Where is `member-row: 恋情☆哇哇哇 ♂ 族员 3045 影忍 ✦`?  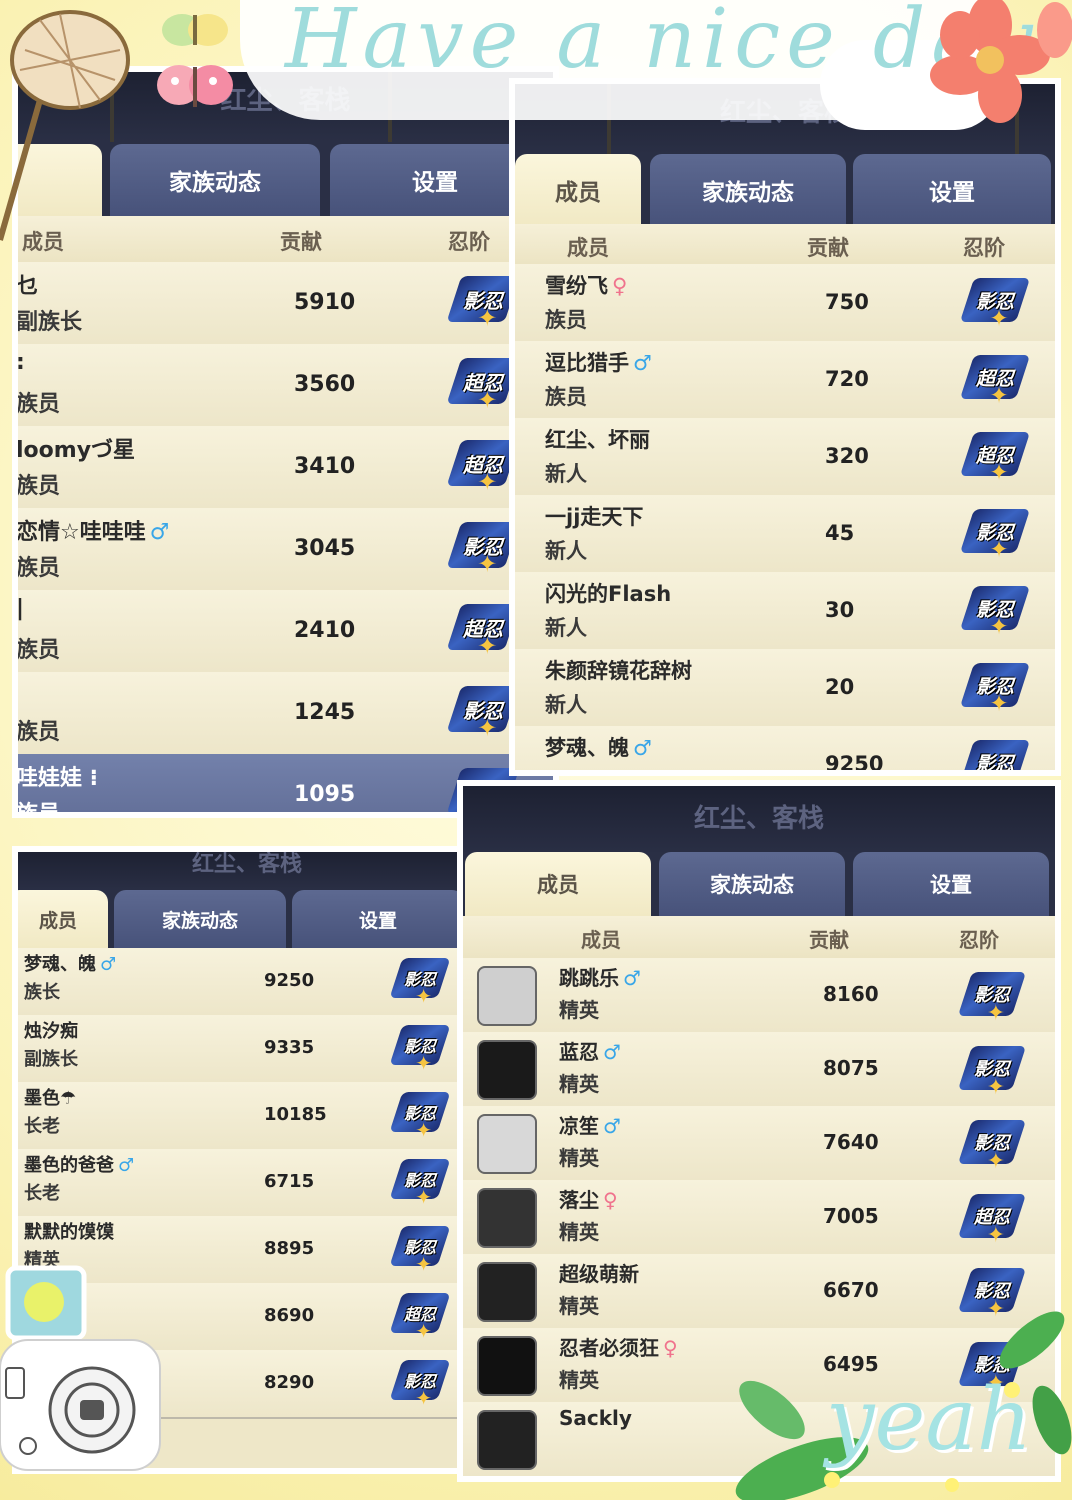
member-row: 恋情☆哇哇哇 ♂ 族员 3045 影忍 ✦ is located at coordinates (285, 550).